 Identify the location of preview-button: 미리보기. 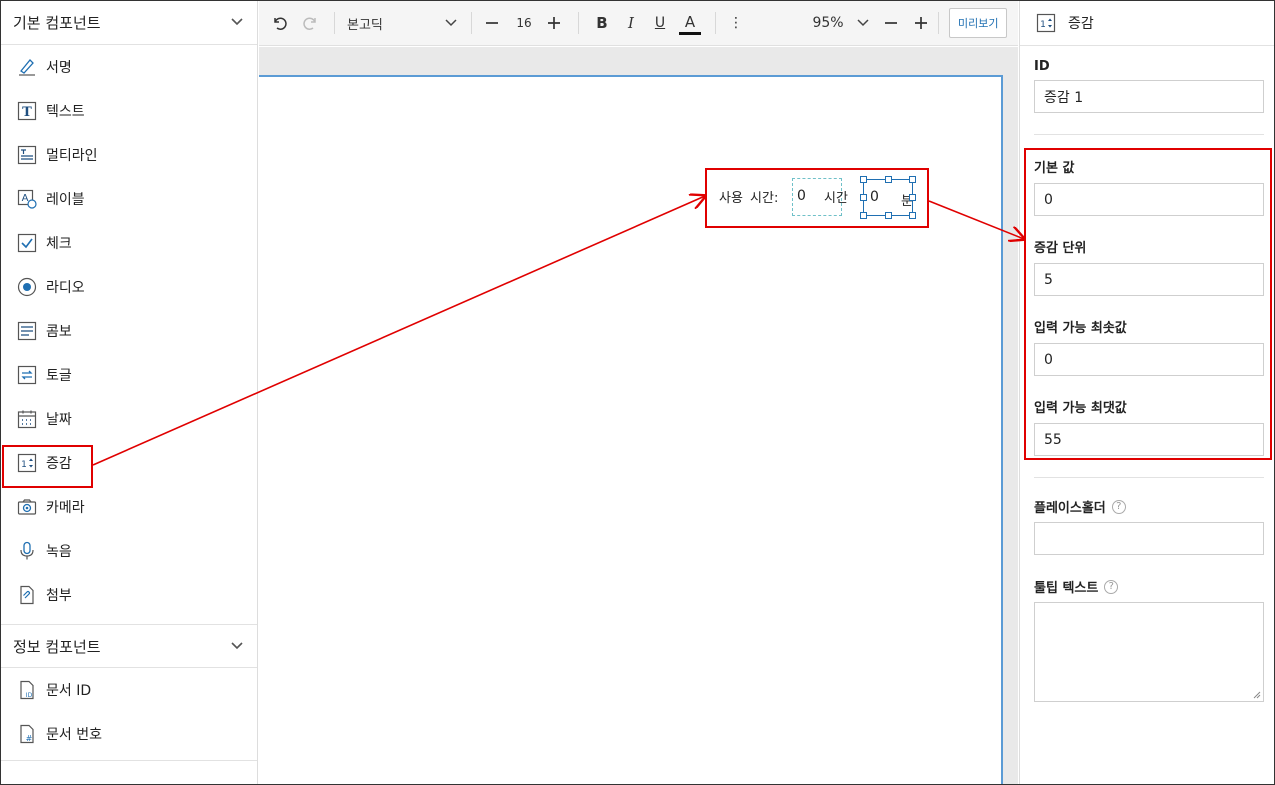
(978, 23).